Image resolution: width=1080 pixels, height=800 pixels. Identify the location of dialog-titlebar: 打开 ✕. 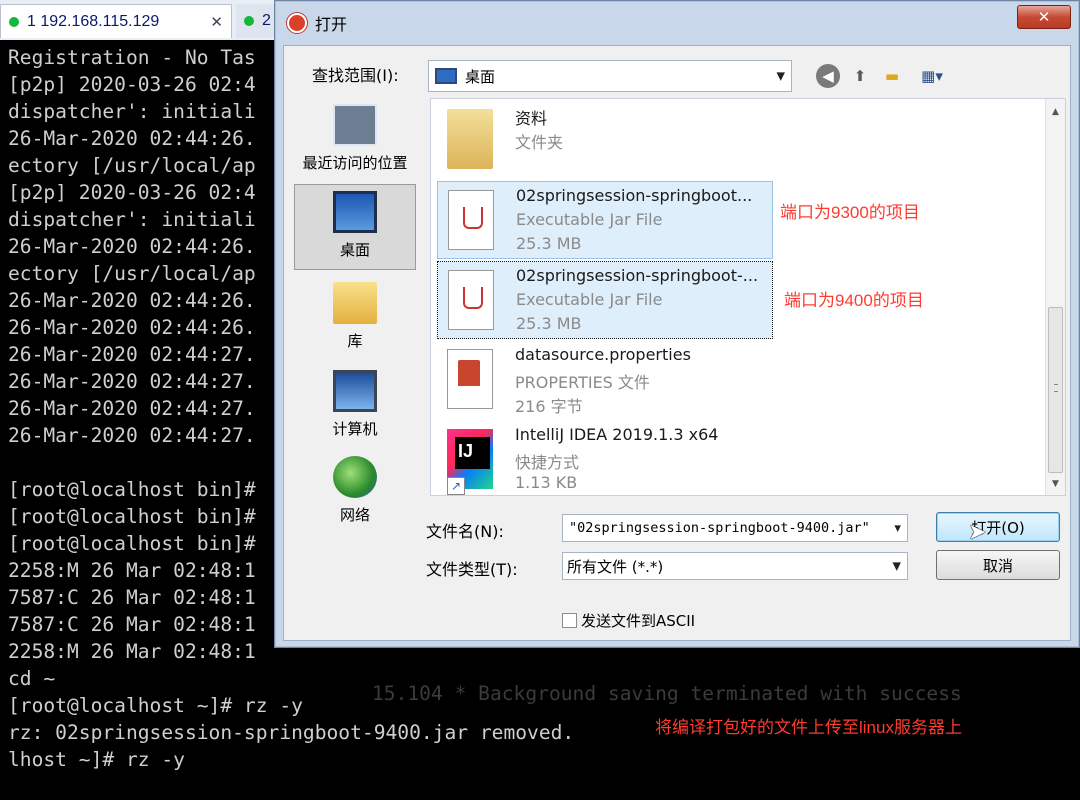
(677, 23).